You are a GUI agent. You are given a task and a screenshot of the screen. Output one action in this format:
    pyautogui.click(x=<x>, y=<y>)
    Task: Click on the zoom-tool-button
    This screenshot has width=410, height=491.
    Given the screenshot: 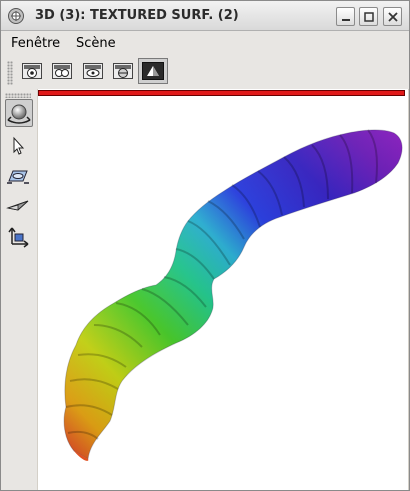 What is the action you would take?
    pyautogui.click(x=19, y=205)
    